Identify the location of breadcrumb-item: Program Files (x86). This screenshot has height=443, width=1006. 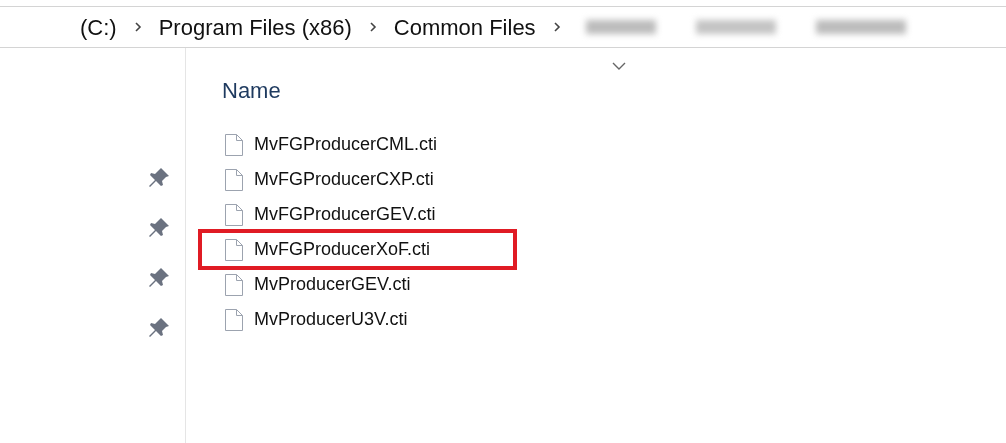
(255, 27).